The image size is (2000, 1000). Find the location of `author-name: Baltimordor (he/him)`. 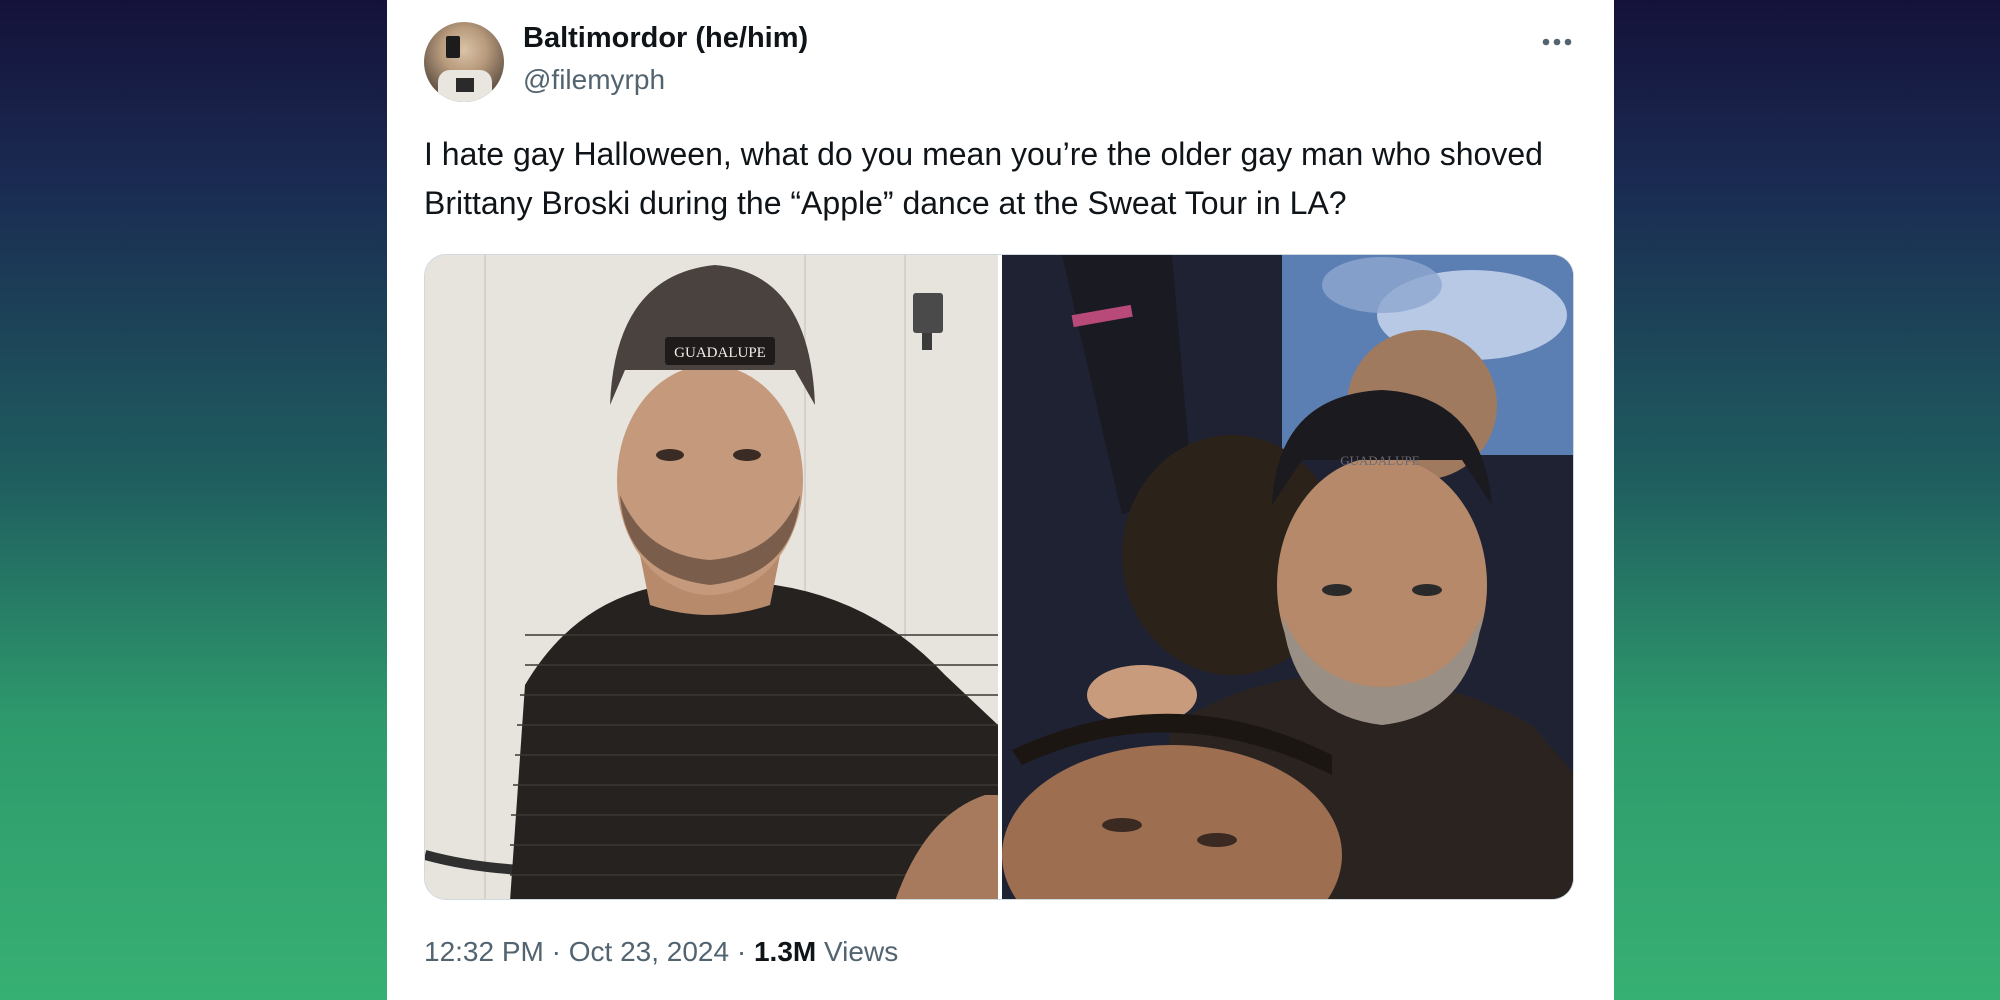

author-name: Baltimordor (he/him) is located at coordinates (665, 38).